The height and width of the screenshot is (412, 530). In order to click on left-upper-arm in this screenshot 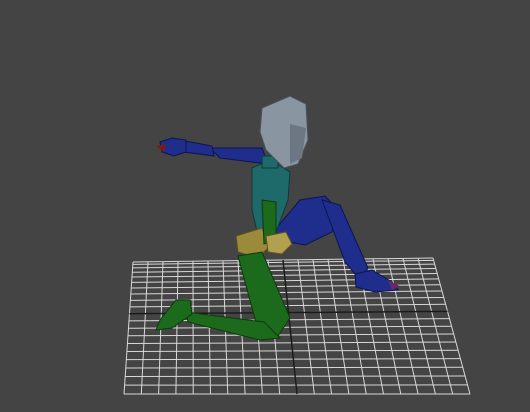, I will do `click(238, 156)`.